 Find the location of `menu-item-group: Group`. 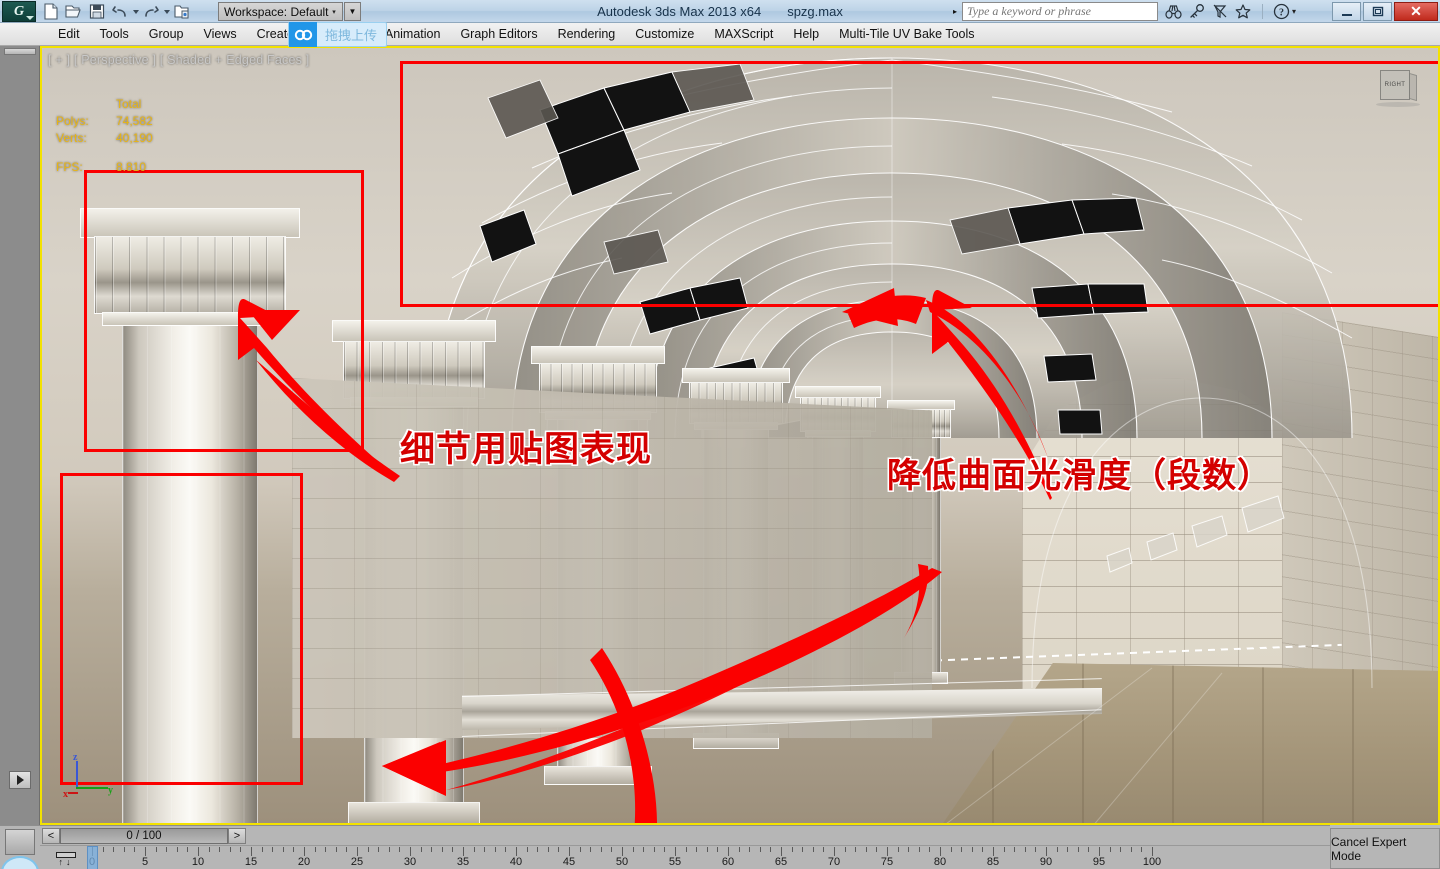

menu-item-group: Group is located at coordinates (166, 34).